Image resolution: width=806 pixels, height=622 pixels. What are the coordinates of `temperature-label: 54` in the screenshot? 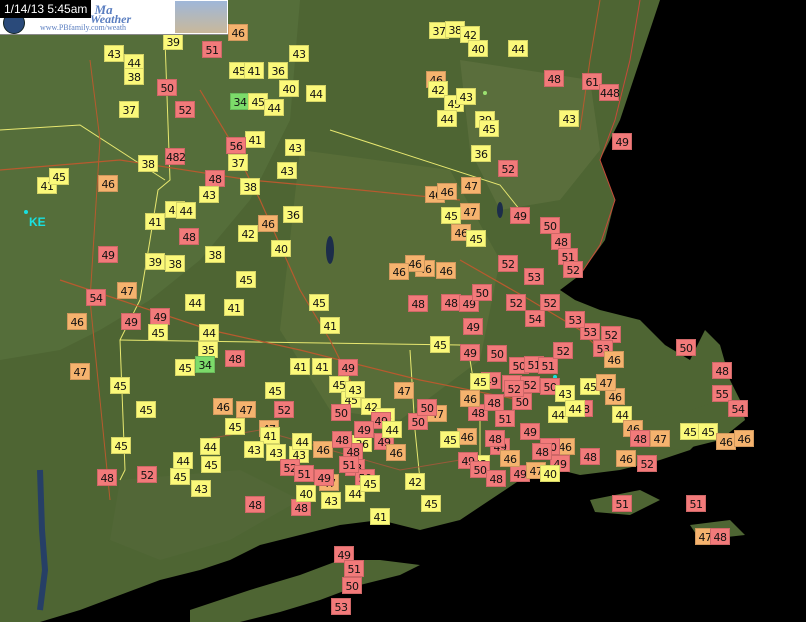 It's located at (738, 408).